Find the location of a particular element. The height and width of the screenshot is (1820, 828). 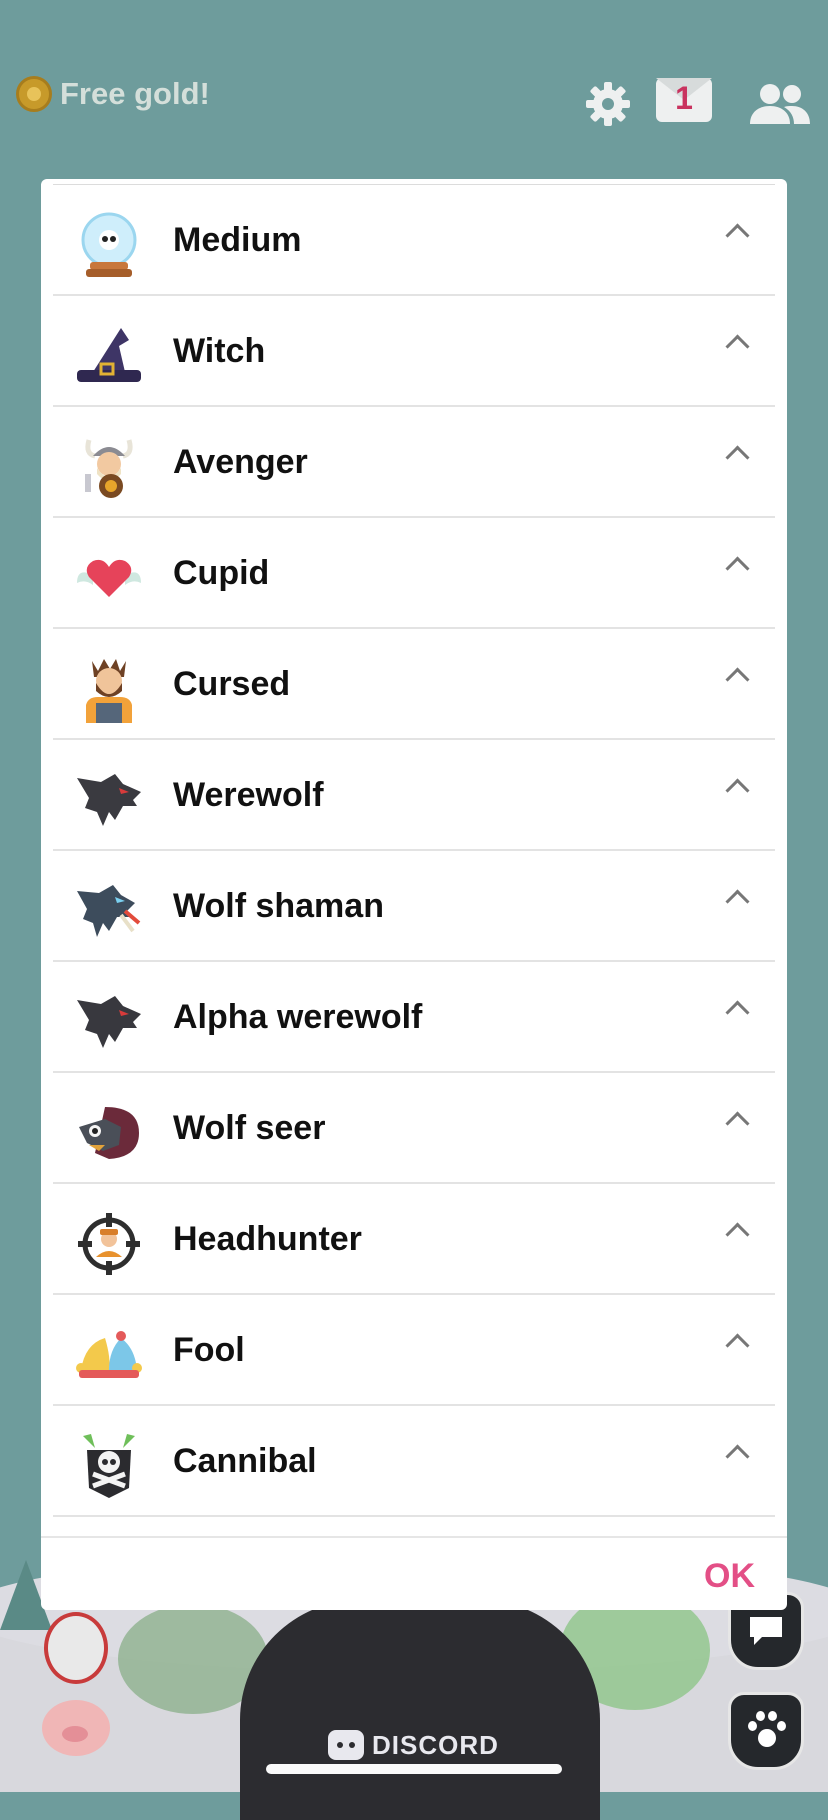

role-name: Cupid is located at coordinates (221, 573).